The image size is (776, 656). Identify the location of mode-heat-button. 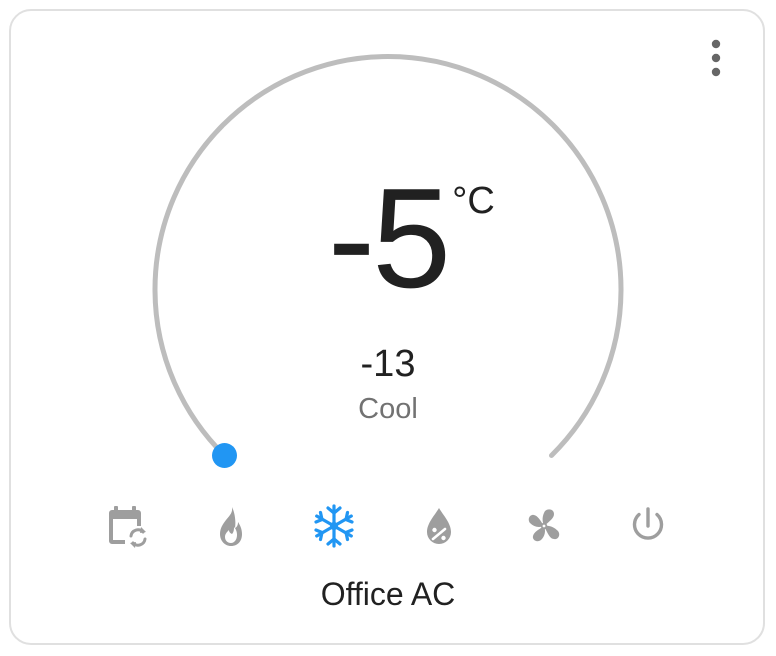
(230, 526).